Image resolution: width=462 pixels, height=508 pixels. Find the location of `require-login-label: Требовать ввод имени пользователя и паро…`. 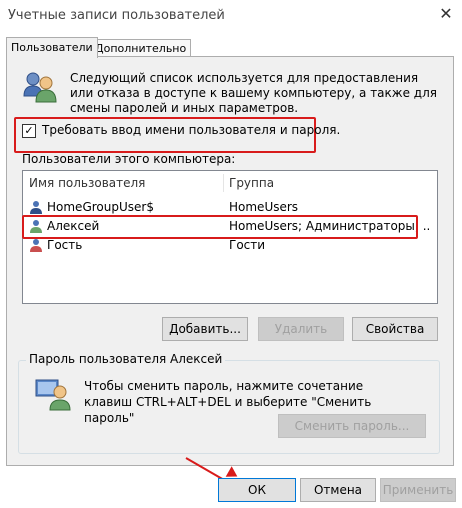

require-login-label: Требовать ввод имени пользователя и паро… is located at coordinates (191, 130).